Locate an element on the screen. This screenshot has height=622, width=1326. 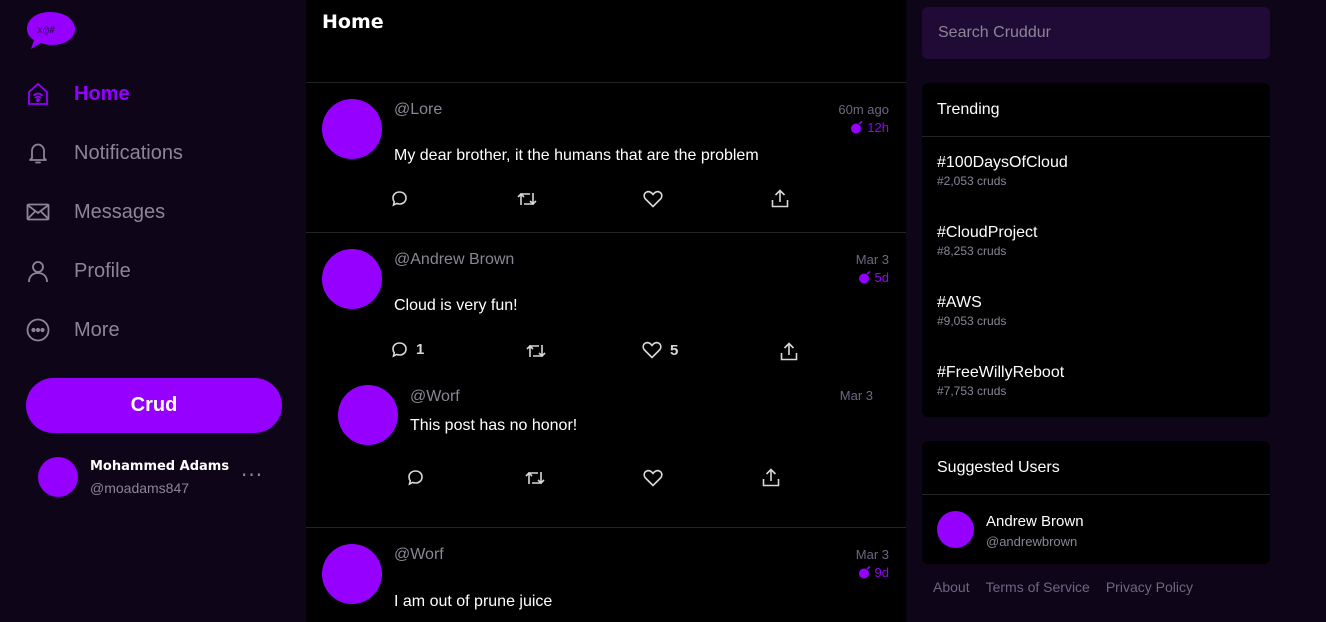
reply-item: @Worf Mar 3 This post has no honor! is located at coordinates (606, 438).